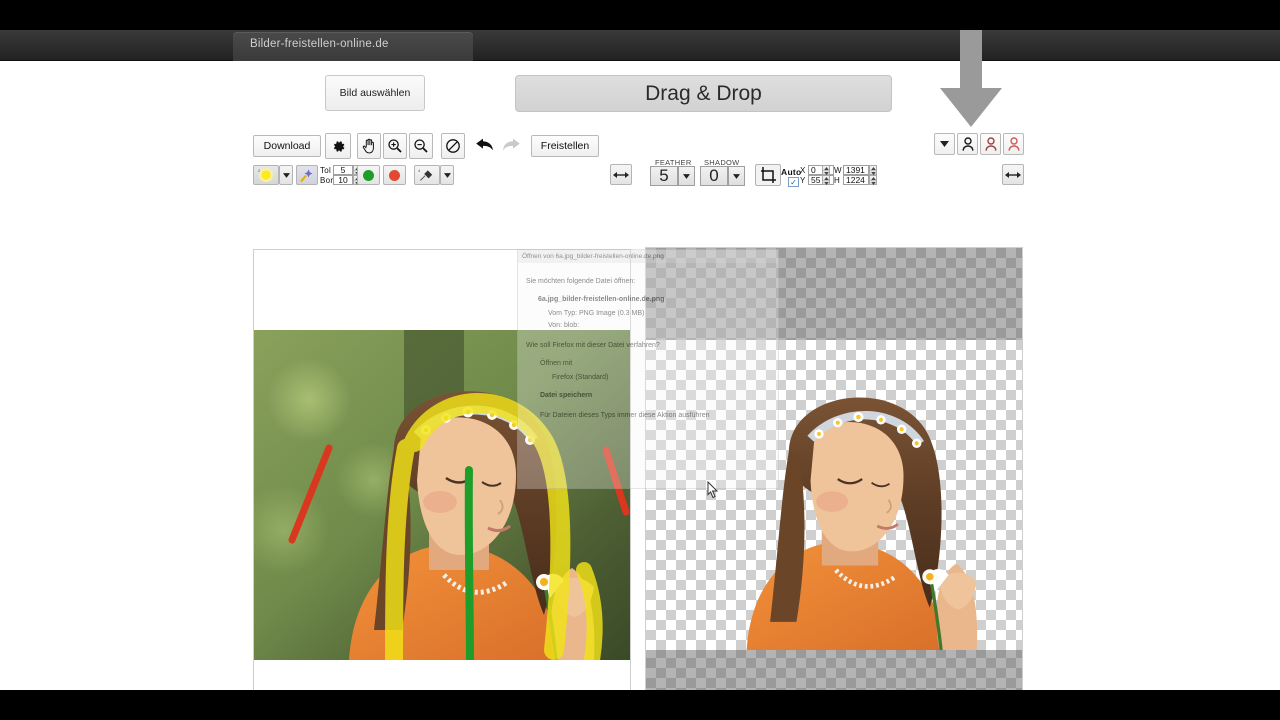 The image size is (1280, 720). I want to click on crop-y-spinner, so click(826, 180).